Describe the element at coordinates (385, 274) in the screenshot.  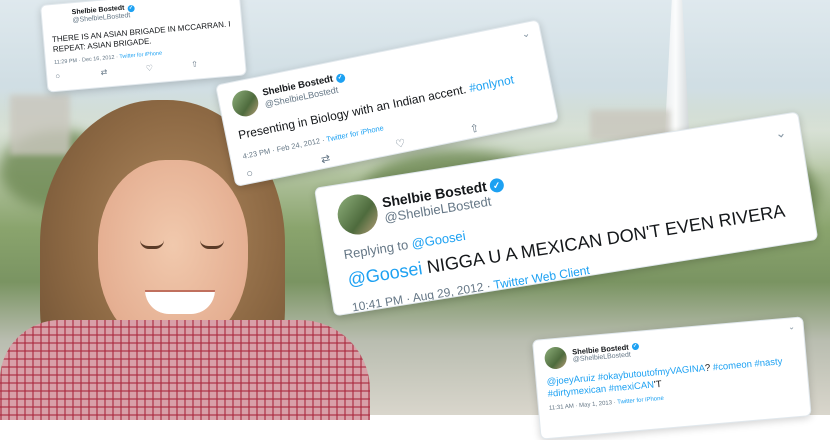
I see `mention-link: @Goosei` at that location.